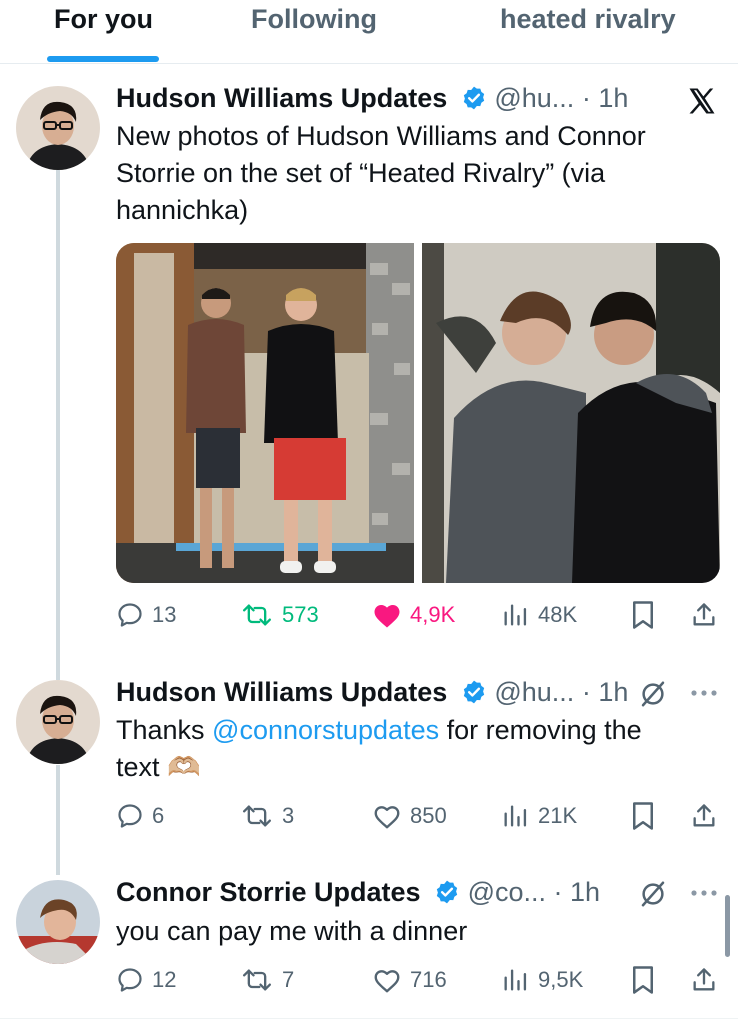 The image size is (738, 1024). Describe the element at coordinates (158, 815) in the screenshot. I see `reply-count: 6` at that location.